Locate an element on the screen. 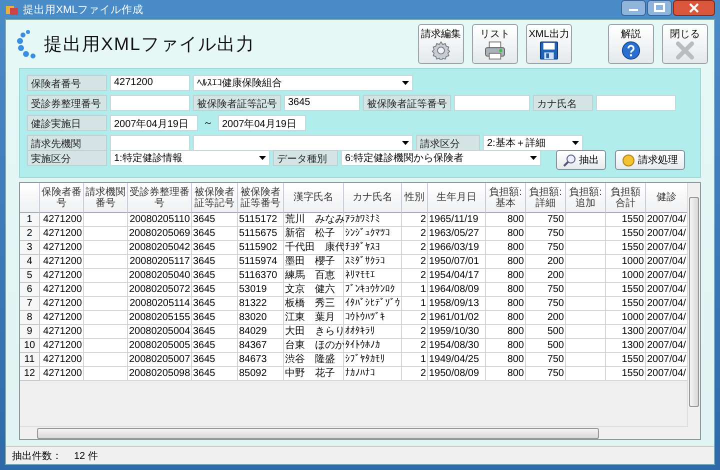 The image size is (720, 470). column-header: 漢字氏名 is located at coordinates (314, 198).